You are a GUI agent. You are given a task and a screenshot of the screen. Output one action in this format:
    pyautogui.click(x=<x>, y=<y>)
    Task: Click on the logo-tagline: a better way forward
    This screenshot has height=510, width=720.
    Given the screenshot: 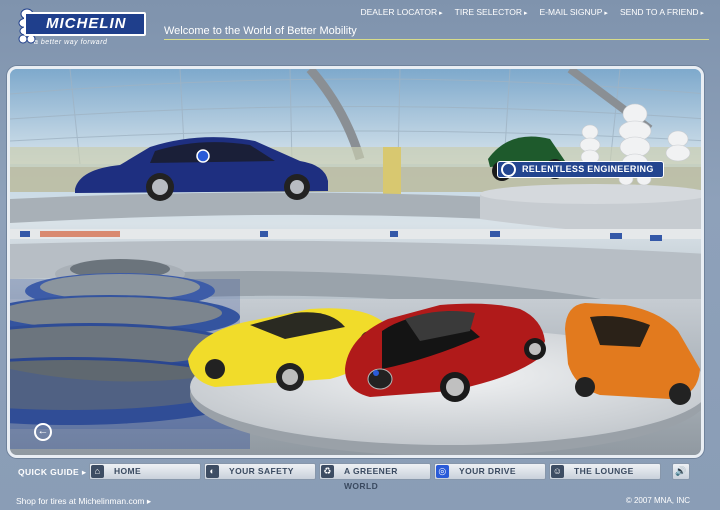 What is the action you would take?
    pyautogui.click(x=71, y=42)
    